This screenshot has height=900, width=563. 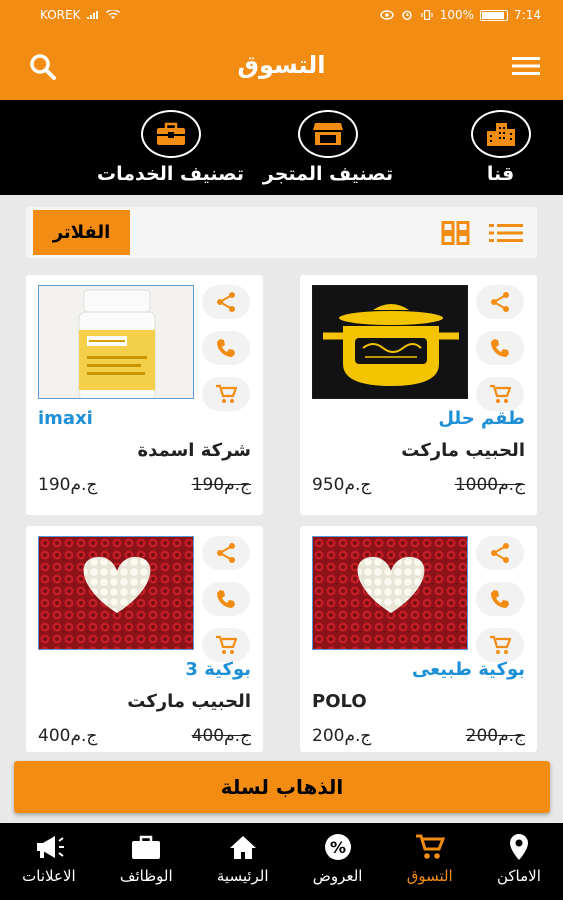 What do you see at coordinates (221, 736) in the screenshot?
I see `old-price: 400ج.م` at bounding box center [221, 736].